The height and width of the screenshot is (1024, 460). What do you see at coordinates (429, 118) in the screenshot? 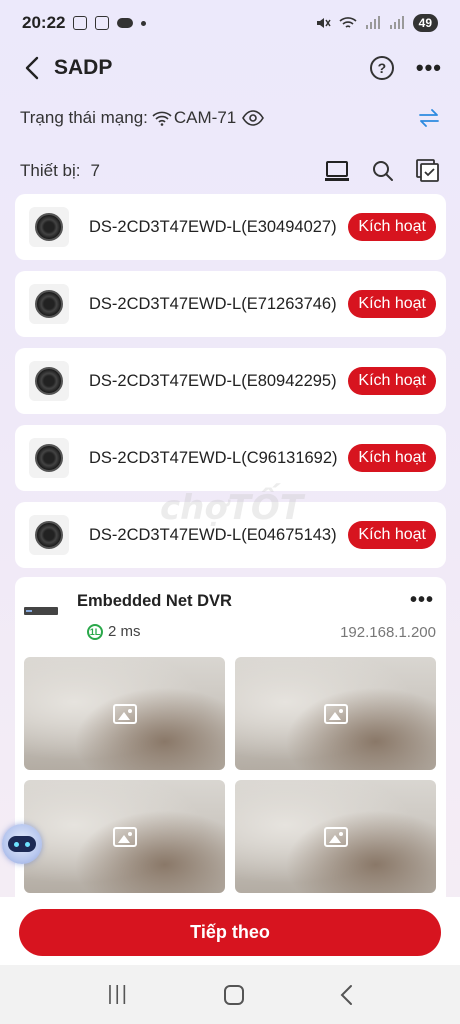
I see `switch-arrows-icon` at bounding box center [429, 118].